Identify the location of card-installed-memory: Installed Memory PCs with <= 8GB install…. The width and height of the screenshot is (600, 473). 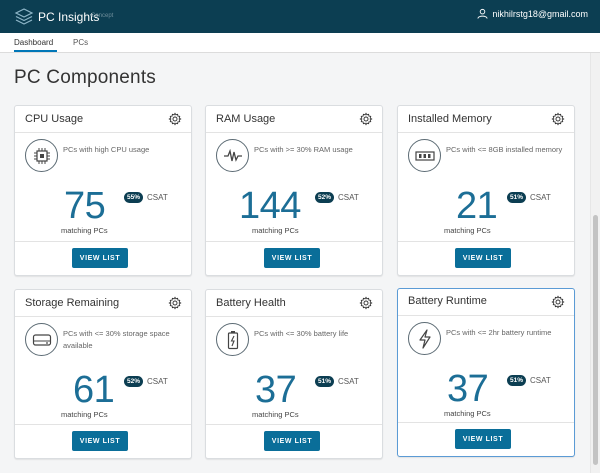
(486, 190).